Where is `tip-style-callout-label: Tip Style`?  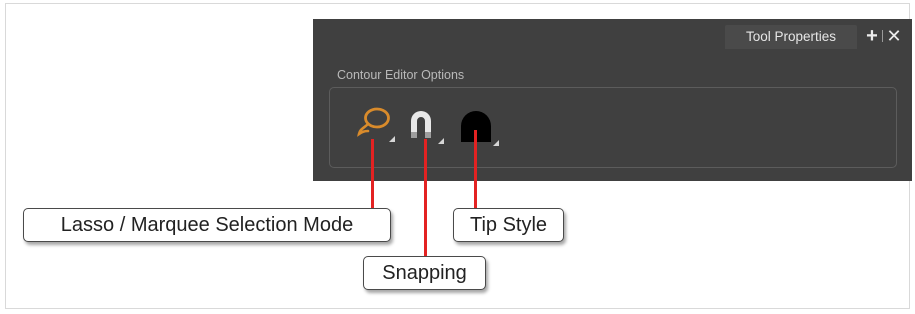 tip-style-callout-label: Tip Style is located at coordinates (508, 225).